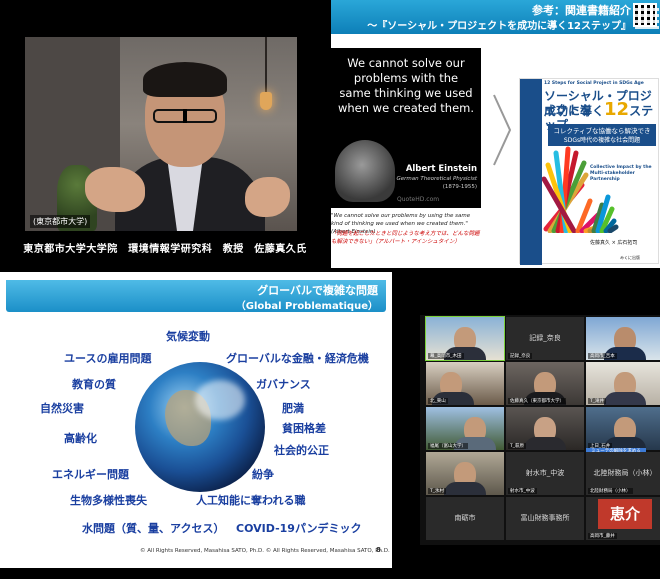 This screenshot has width=660, height=579. Describe the element at coordinates (293, 408) in the screenshot. I see `term-obesity: 肥満` at that location.